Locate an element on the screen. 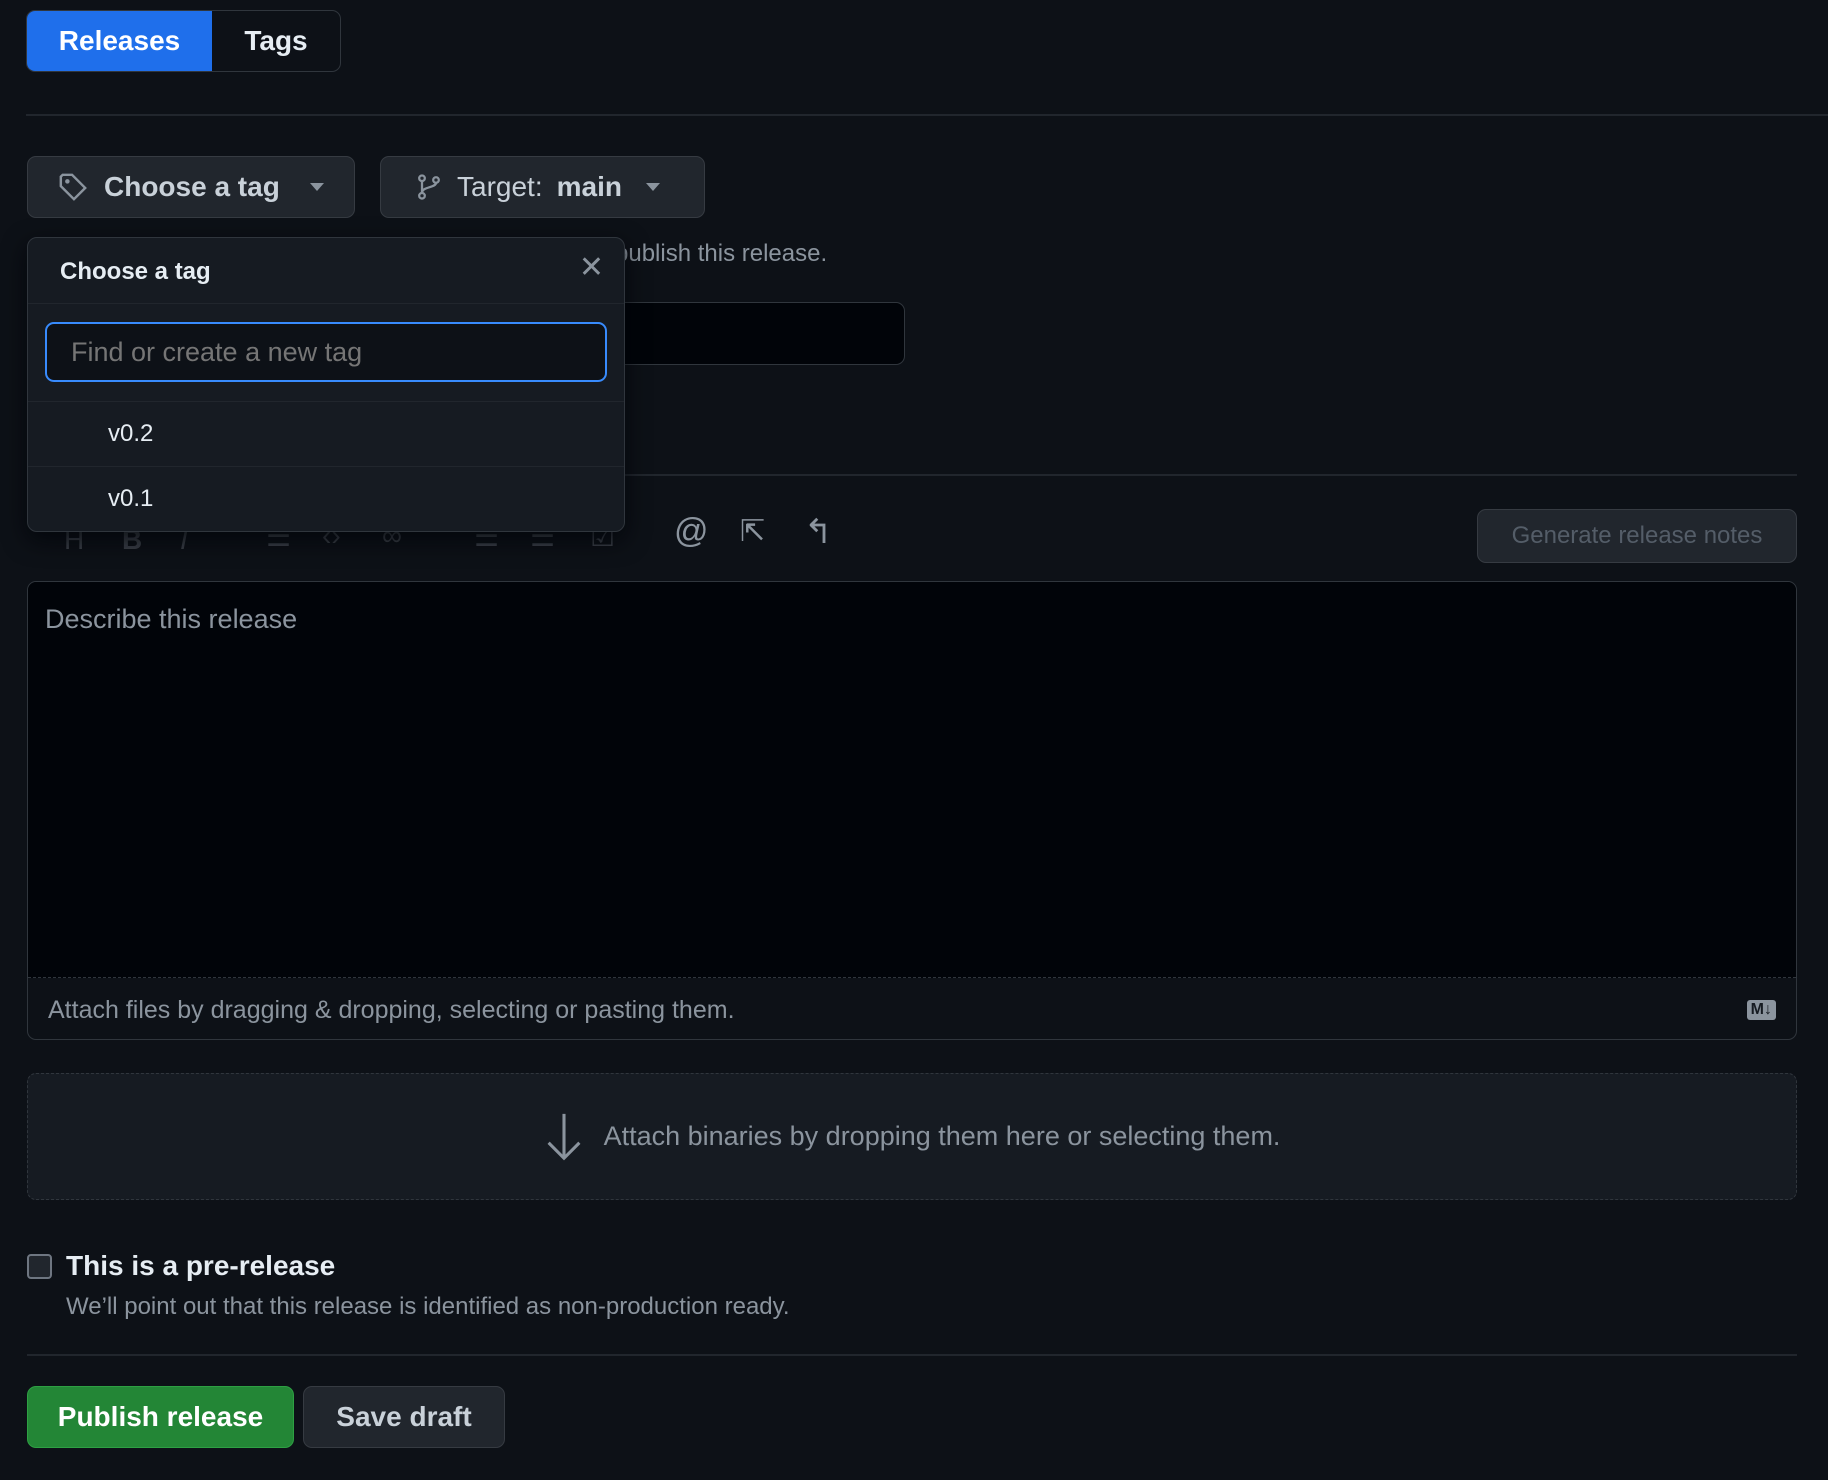 The image size is (1828, 1480). popup-title: Choose a tag is located at coordinates (135, 271).